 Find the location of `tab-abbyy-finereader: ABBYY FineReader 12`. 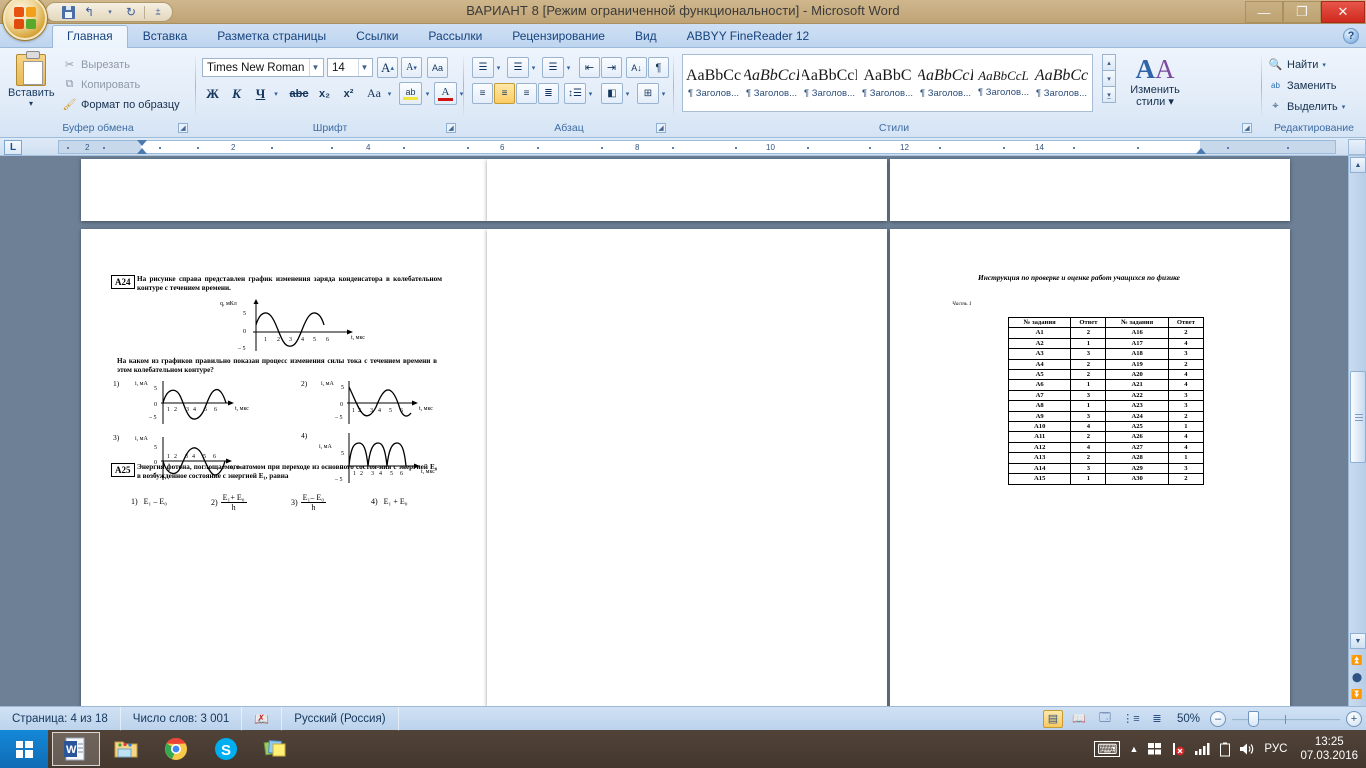

tab-abbyy-finereader: ABBYY FineReader 12 is located at coordinates (748, 36).